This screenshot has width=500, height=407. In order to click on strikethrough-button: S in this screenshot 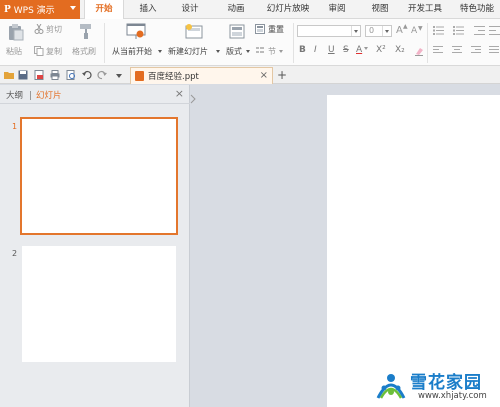, I will do `click(346, 50)`.